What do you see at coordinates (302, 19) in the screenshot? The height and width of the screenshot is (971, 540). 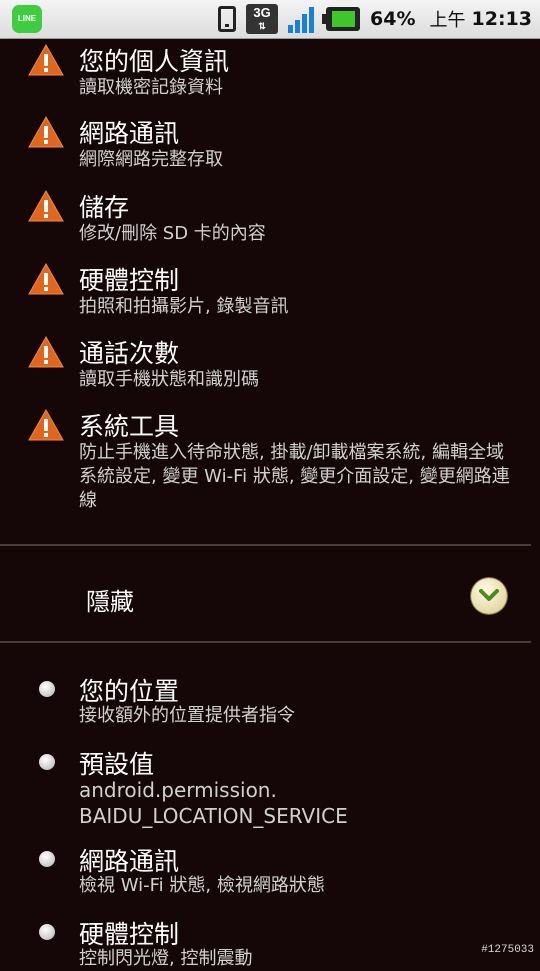 I see `signal-strength-icon` at bounding box center [302, 19].